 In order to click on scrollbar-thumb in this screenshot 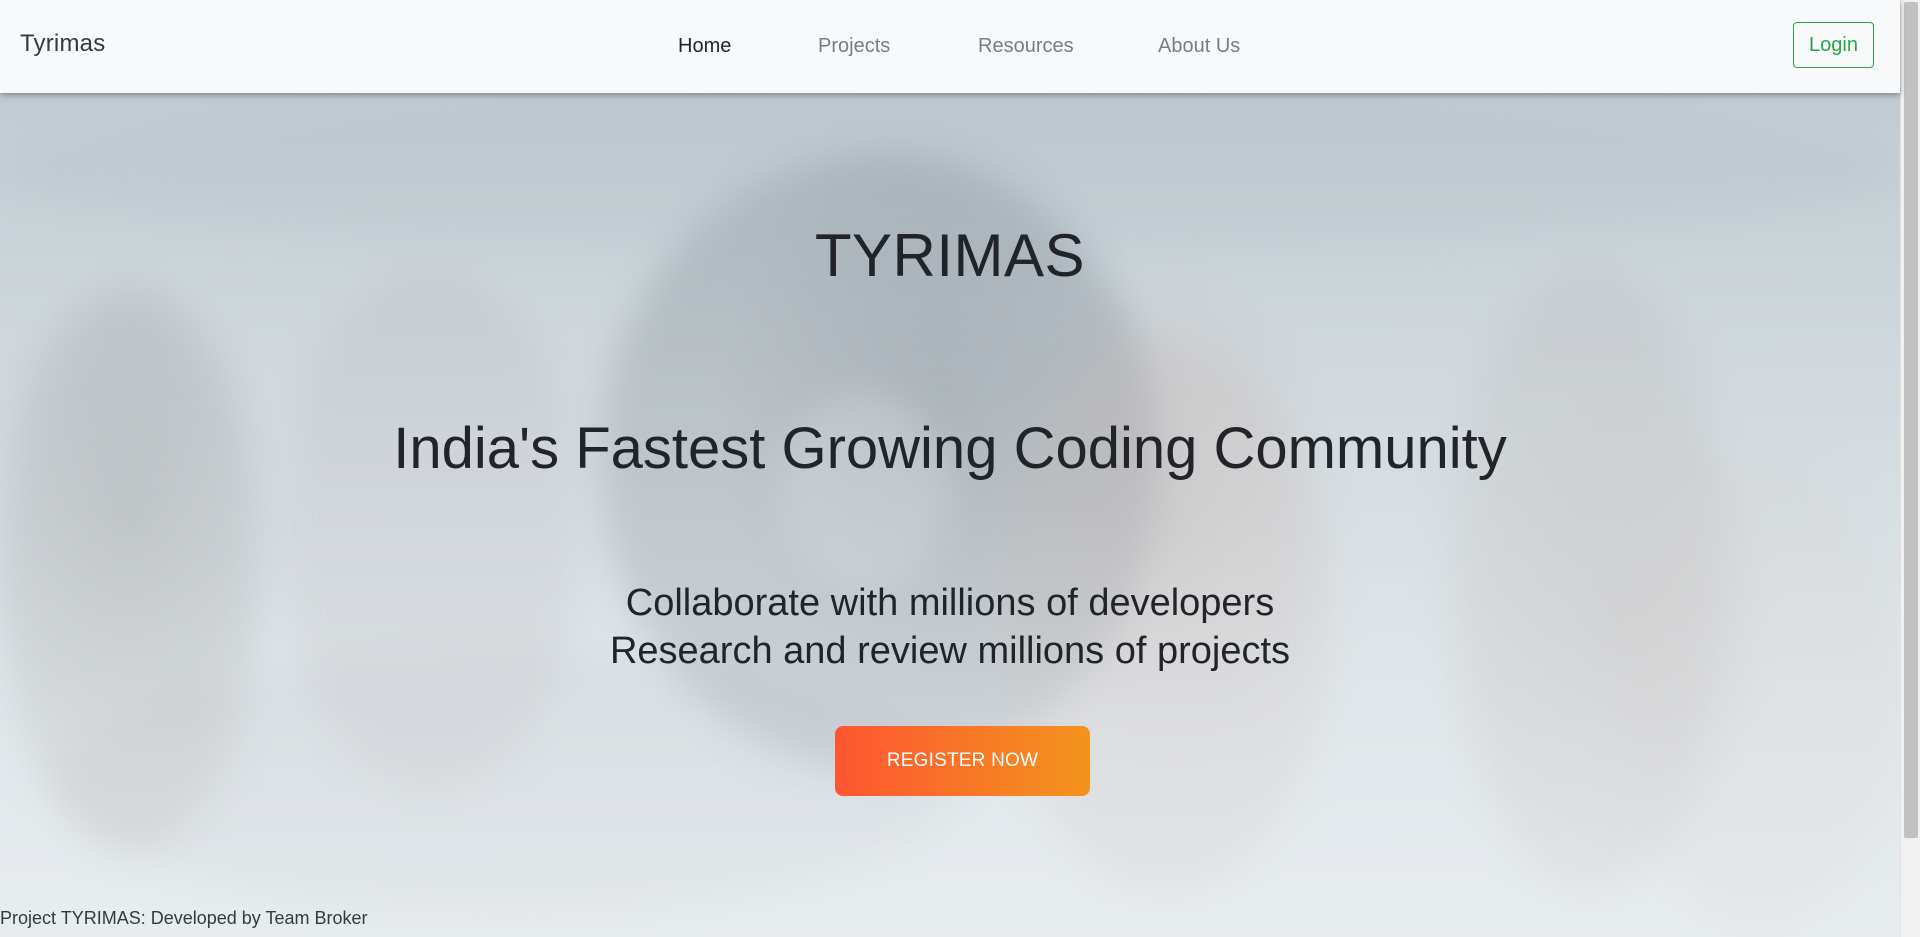, I will do `click(1911, 420)`.